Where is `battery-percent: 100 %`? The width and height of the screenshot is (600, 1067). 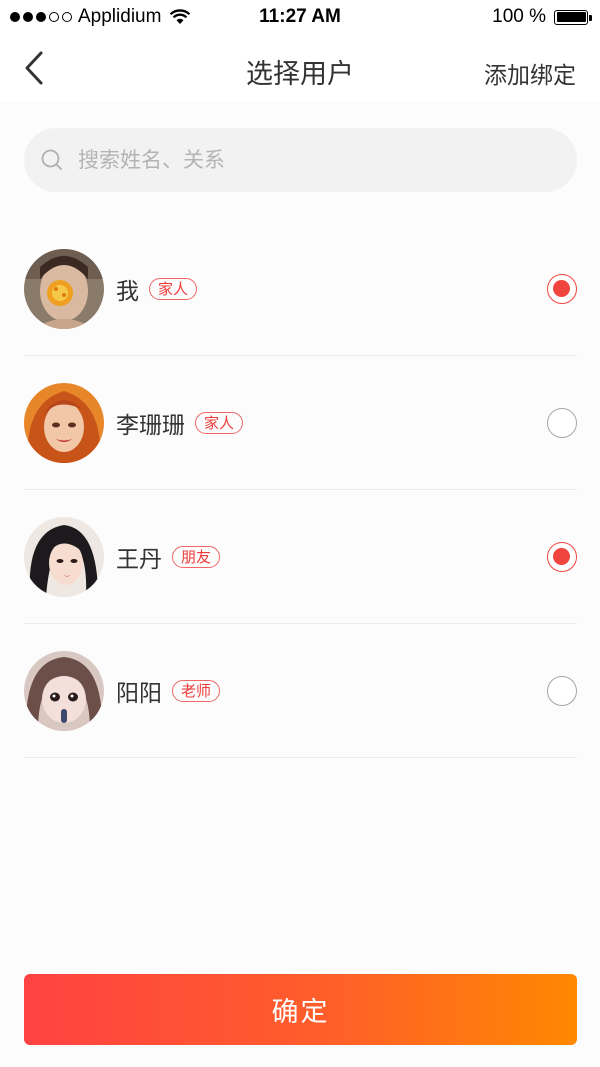
battery-percent: 100 % is located at coordinates (519, 16).